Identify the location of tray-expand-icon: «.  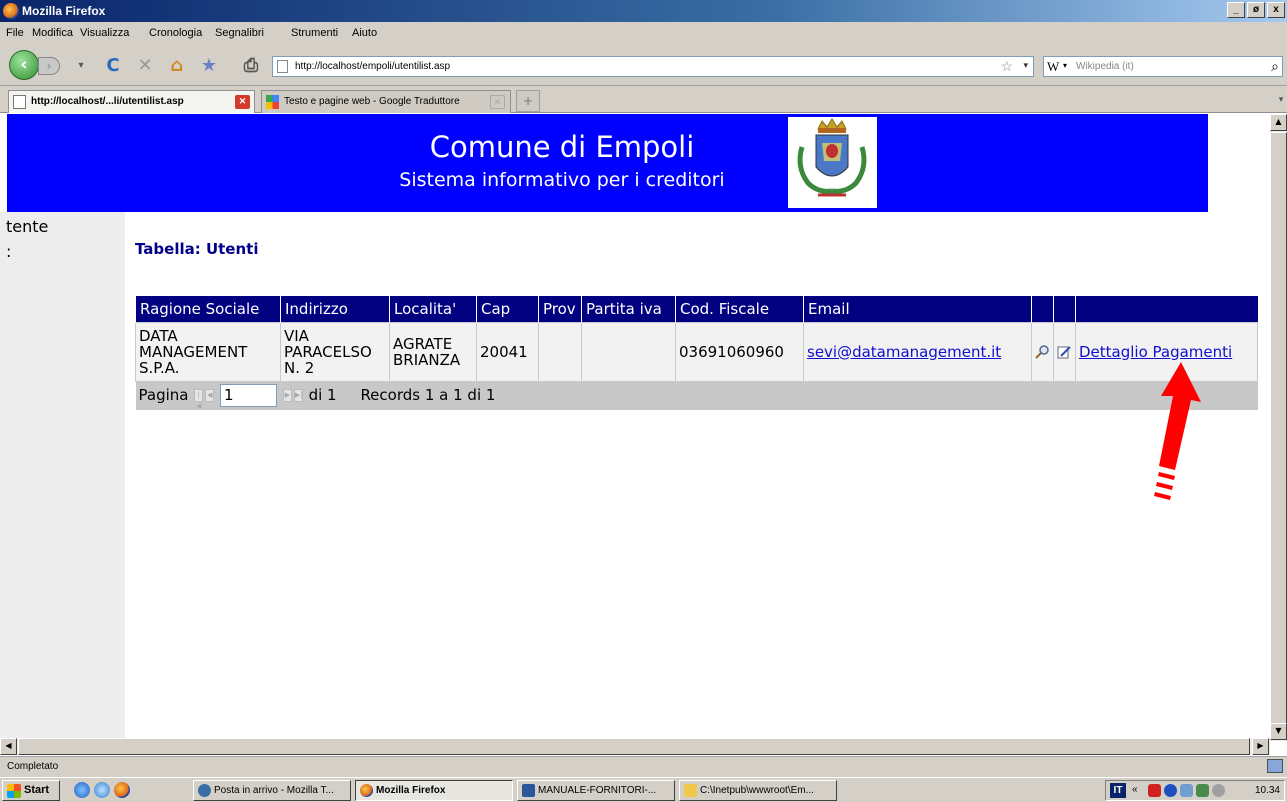
(1138, 790).